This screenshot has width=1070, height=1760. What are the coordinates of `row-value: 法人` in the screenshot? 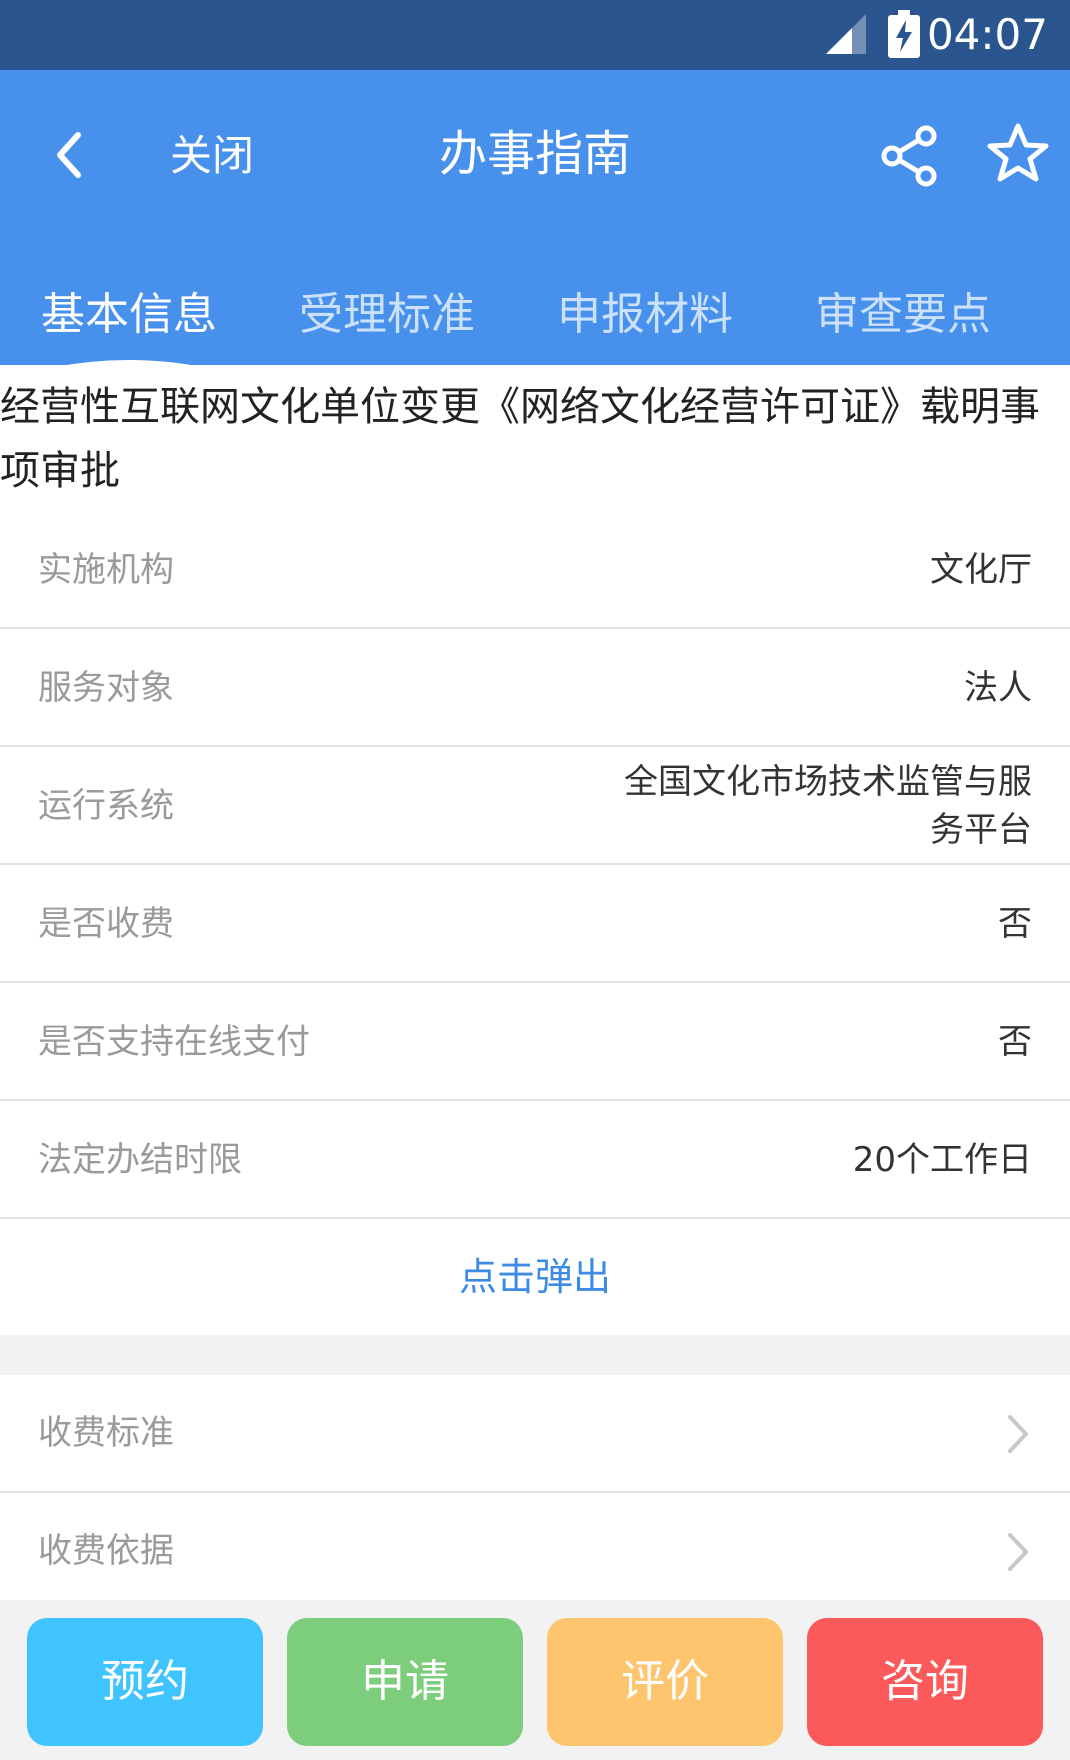 It's located at (998, 688).